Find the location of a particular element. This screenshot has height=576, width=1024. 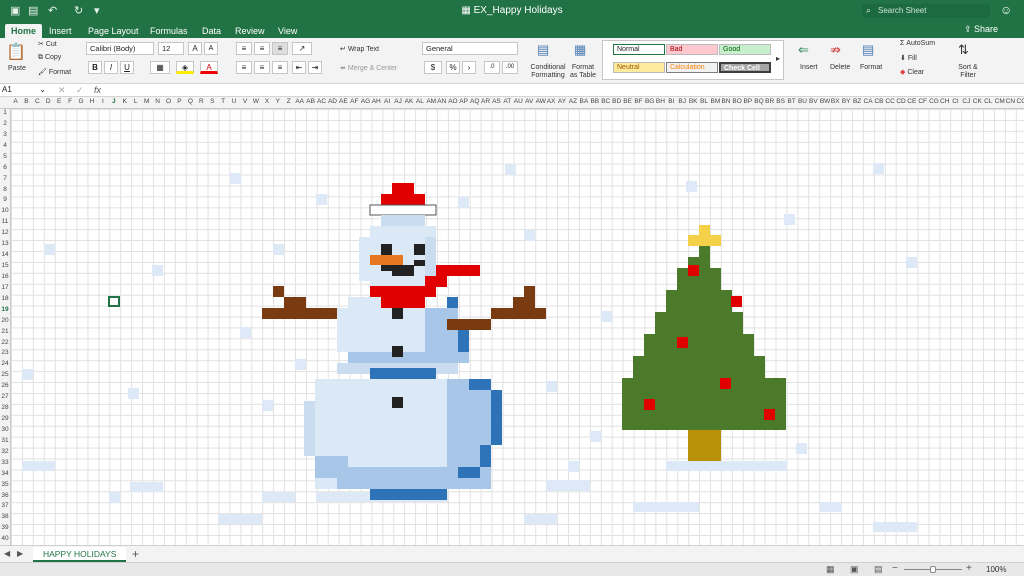

format-painter-button: 🖌 Format is located at coordinates (54, 72).